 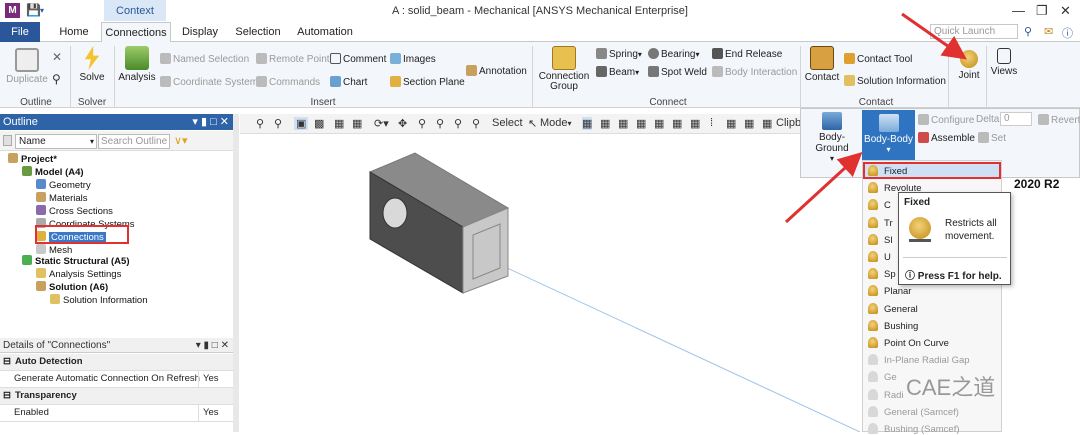 What do you see at coordinates (32, 159) in the screenshot?
I see `tree-item: Project*` at bounding box center [32, 159].